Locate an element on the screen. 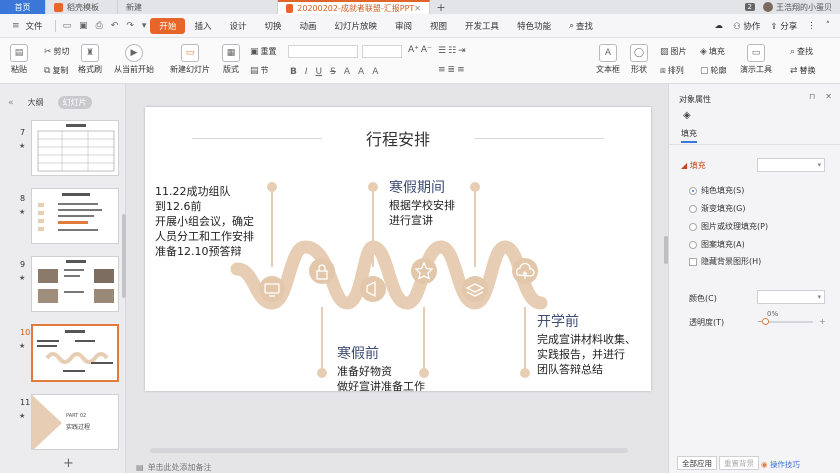 The height and width of the screenshot is (473, 840). presenter-tools-button: ▭ 演示工具 is located at coordinates (756, 59).